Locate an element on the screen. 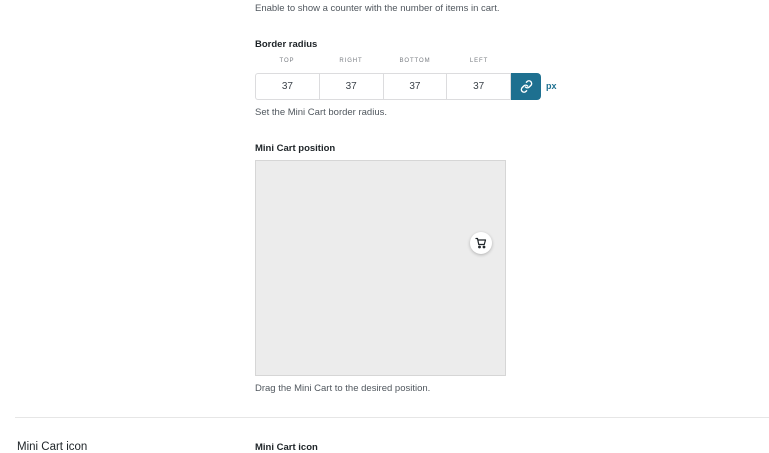 This screenshot has height=453, width=769. unit-selector: px is located at coordinates (551, 86).